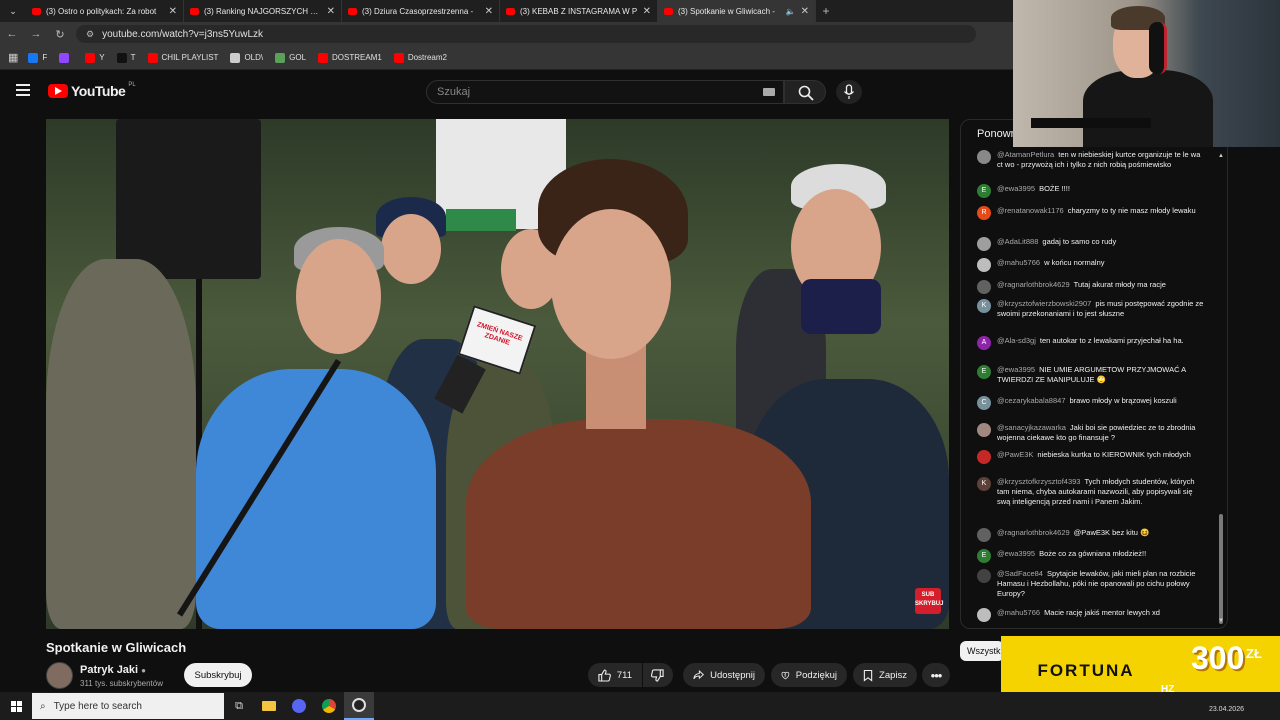  What do you see at coordinates (126, 57) in the screenshot?
I see `bookmark-item: T` at bounding box center [126, 57].